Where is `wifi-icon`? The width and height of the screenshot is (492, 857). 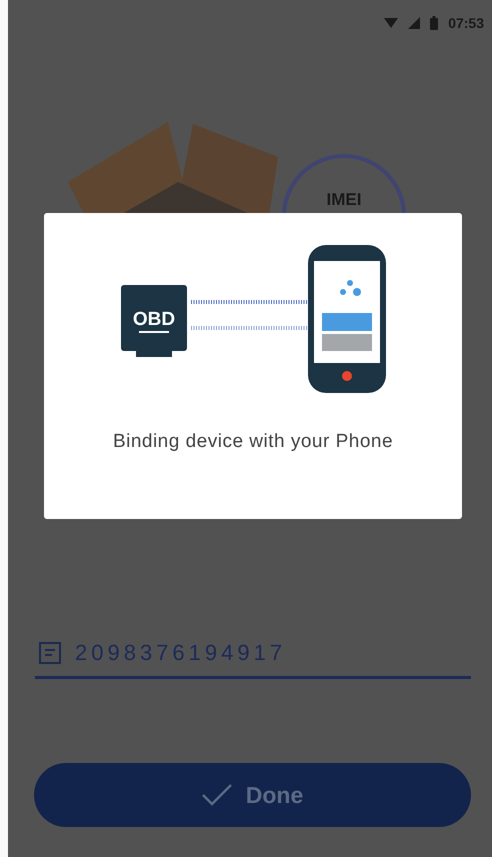
wifi-icon is located at coordinates (391, 23).